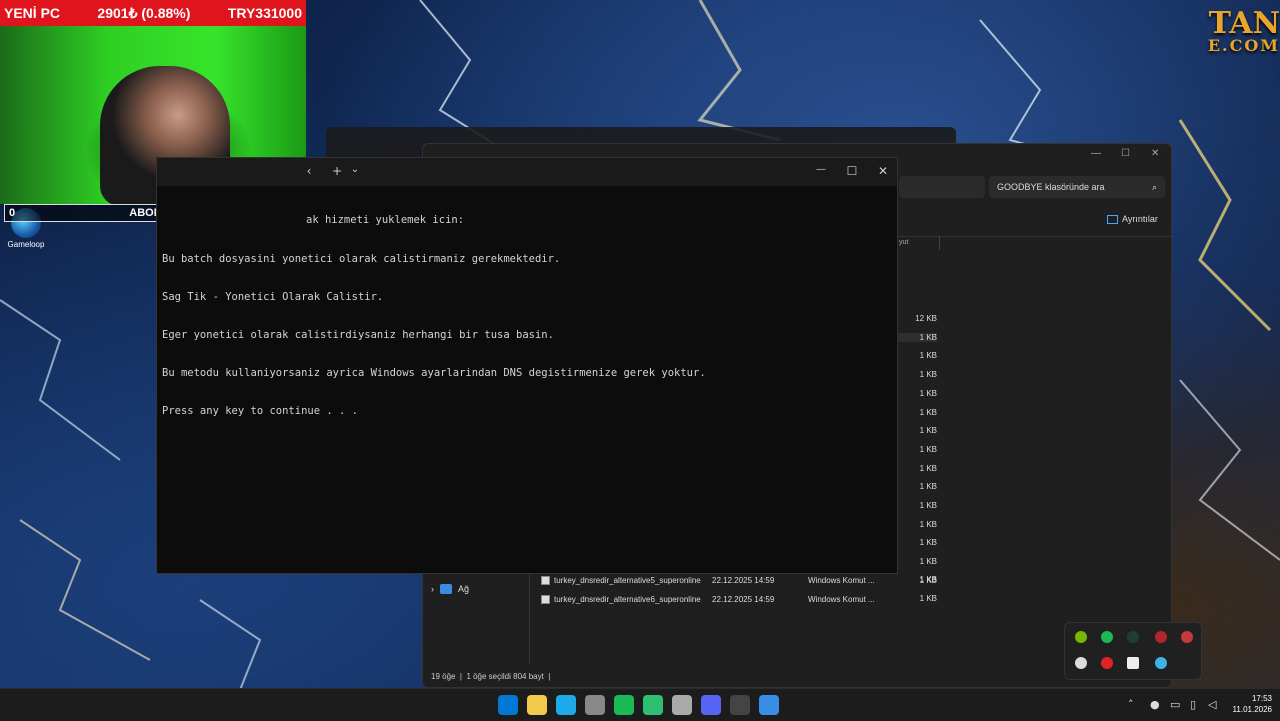 The height and width of the screenshot is (721, 1280). Describe the element at coordinates (653, 705) in the screenshot. I see `upwork-icon` at that location.